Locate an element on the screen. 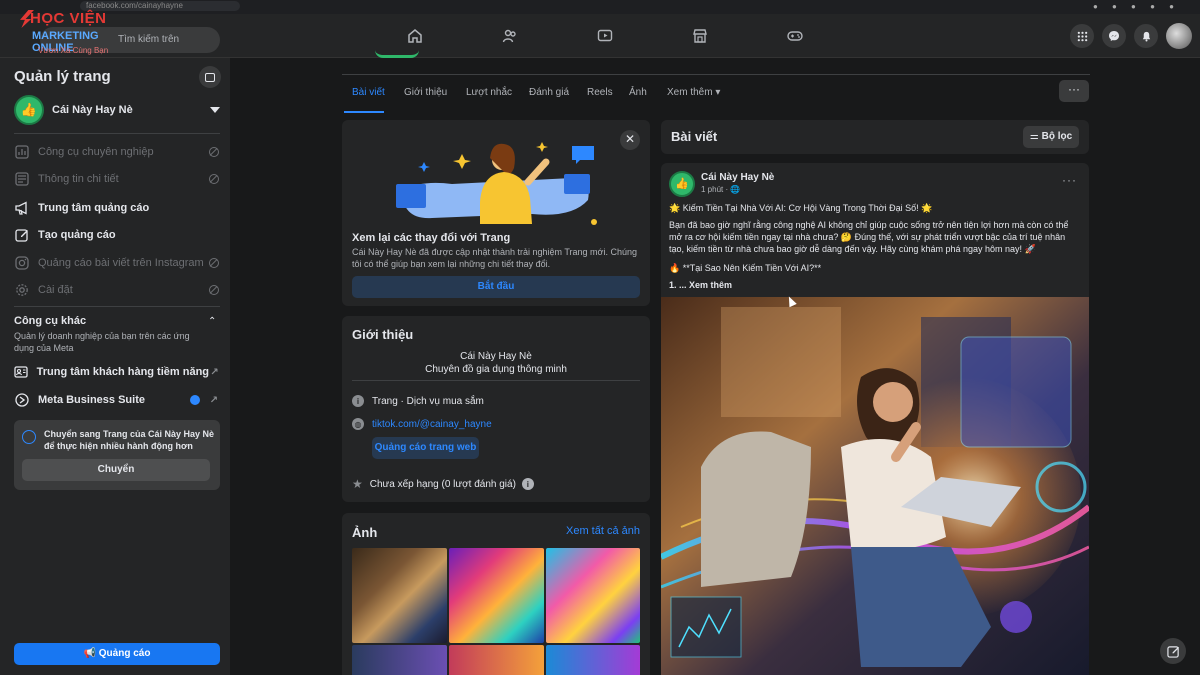 This screenshot has height=675, width=1200. filter-label: Bộ lọc is located at coordinates (1057, 136).